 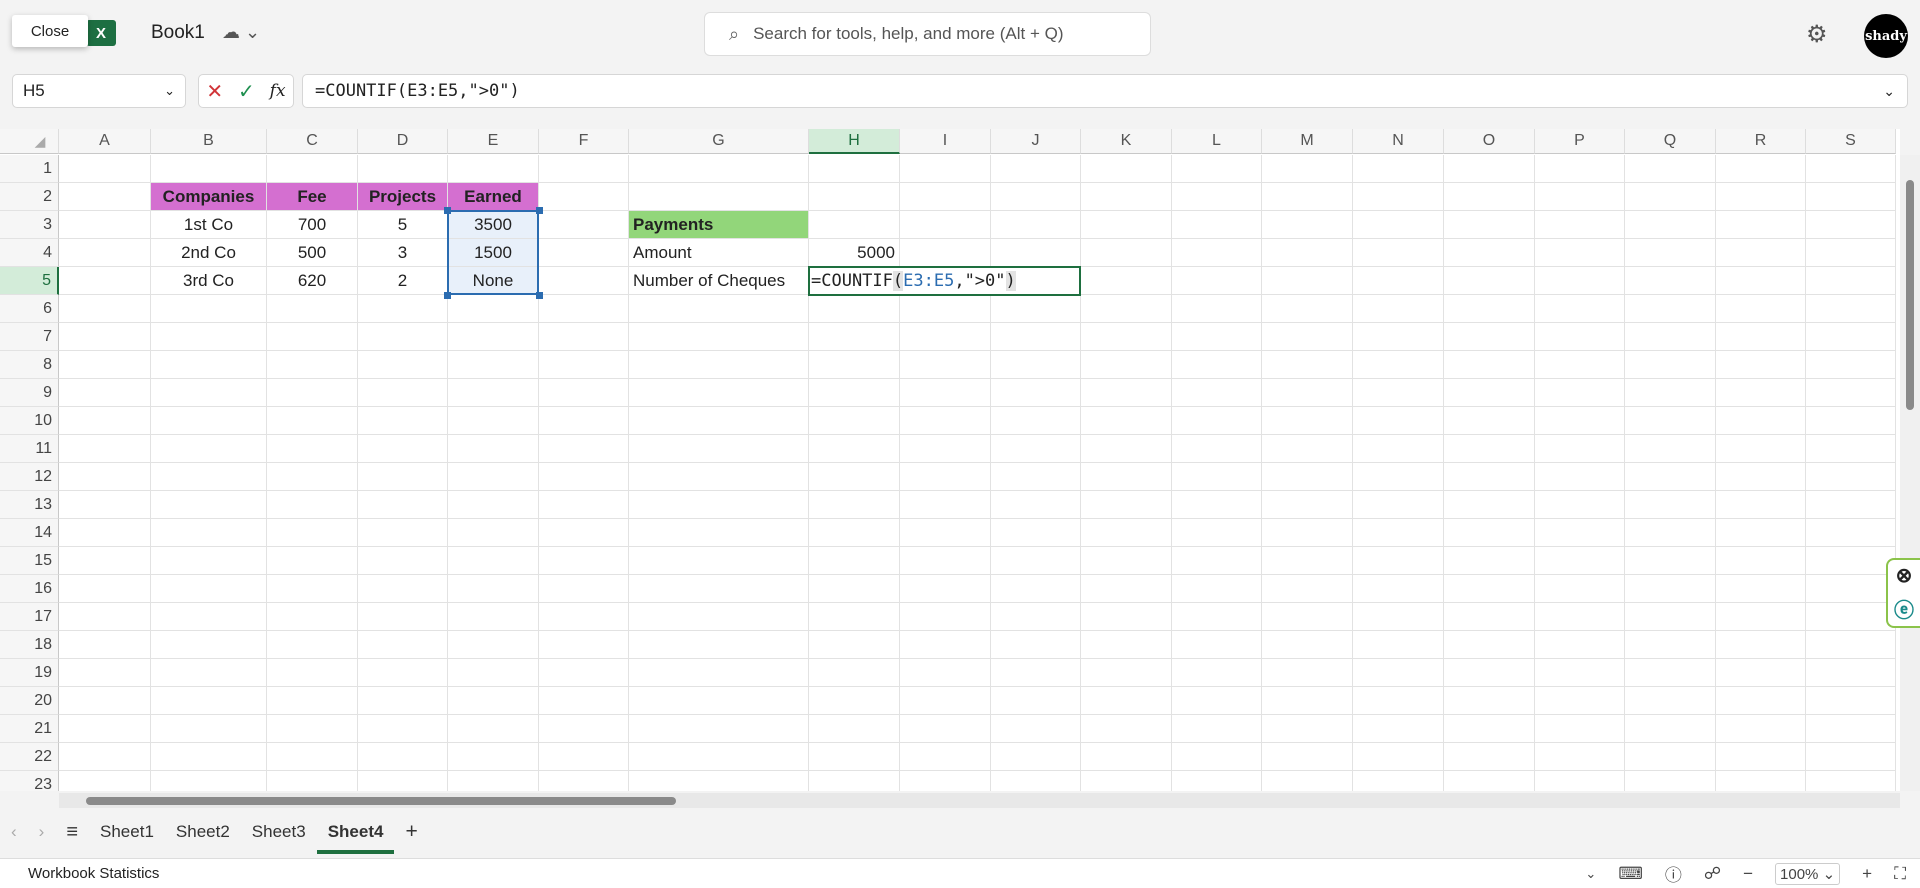 I want to click on cell-n16, so click(x=1398, y=589).